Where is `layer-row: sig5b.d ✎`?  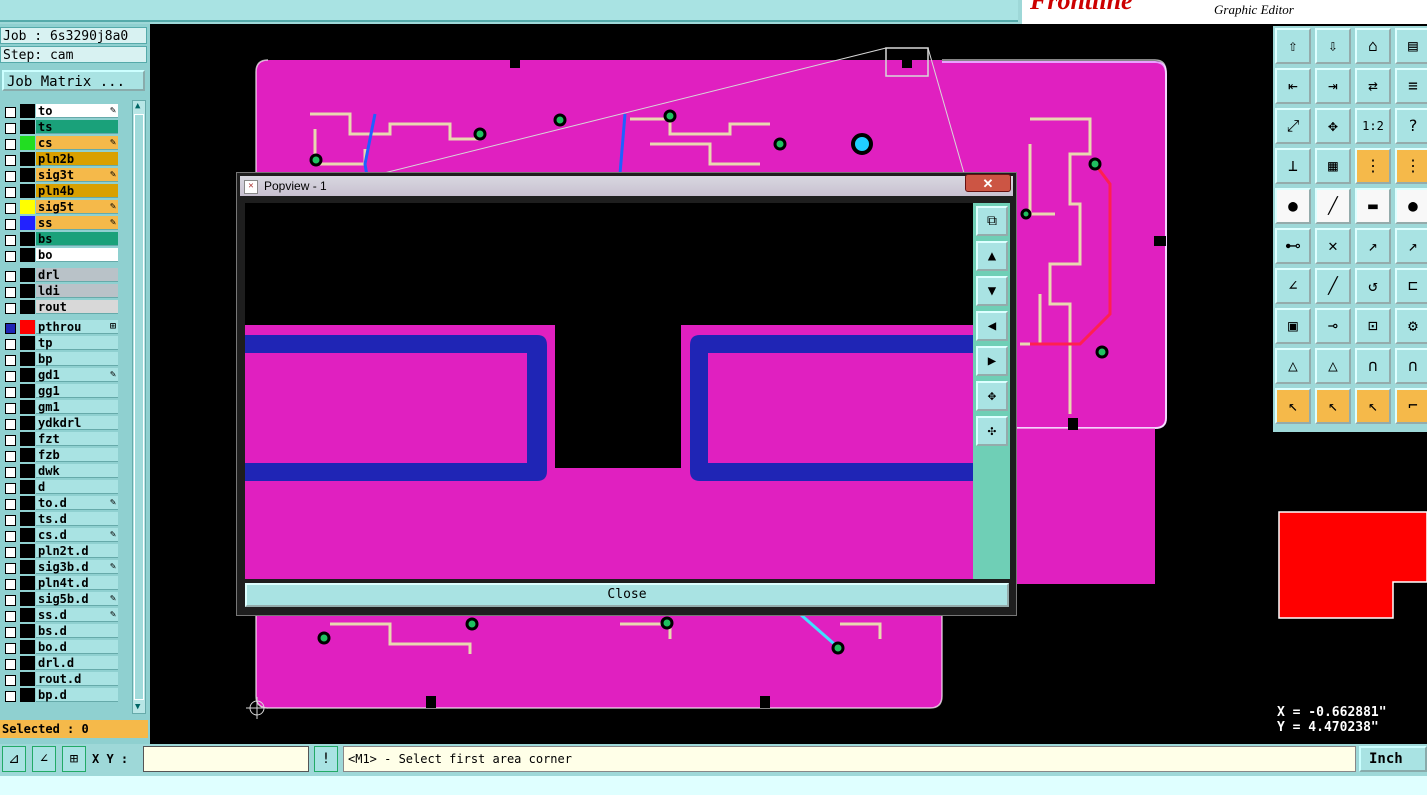 layer-row: sig5b.d ✎ is located at coordinates (61, 599).